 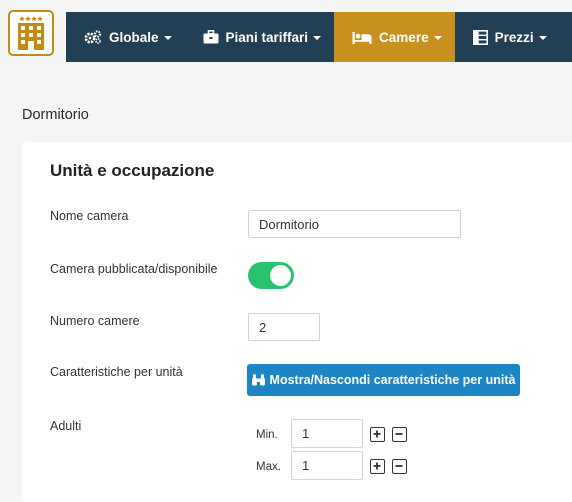 What do you see at coordinates (89, 216) in the screenshot?
I see `room-name-label: Nome camera` at bounding box center [89, 216].